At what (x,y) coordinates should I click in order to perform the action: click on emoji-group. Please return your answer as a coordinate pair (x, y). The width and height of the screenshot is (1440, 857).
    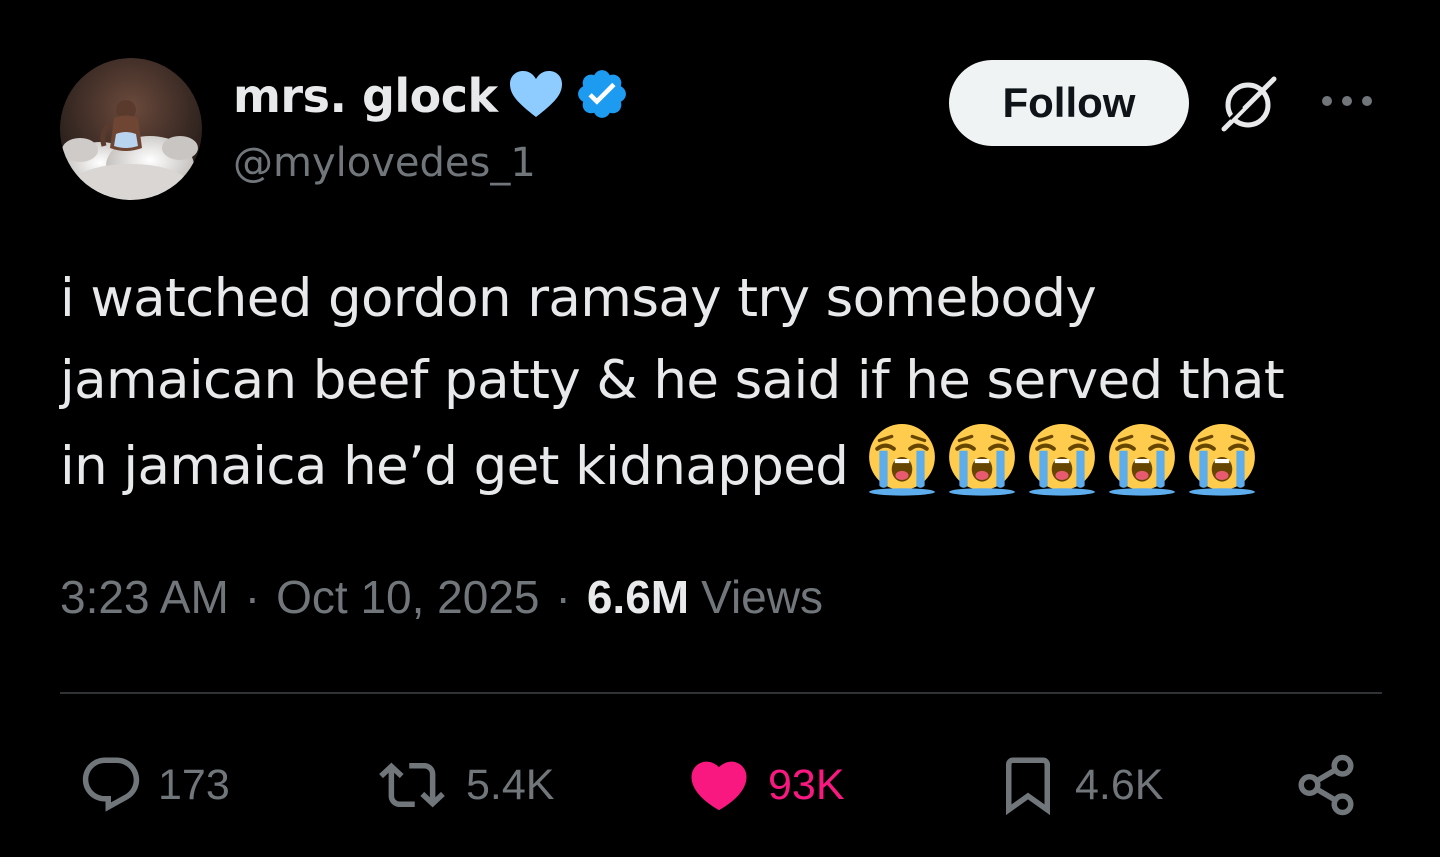
    Looking at the image, I should click on (1065, 471).